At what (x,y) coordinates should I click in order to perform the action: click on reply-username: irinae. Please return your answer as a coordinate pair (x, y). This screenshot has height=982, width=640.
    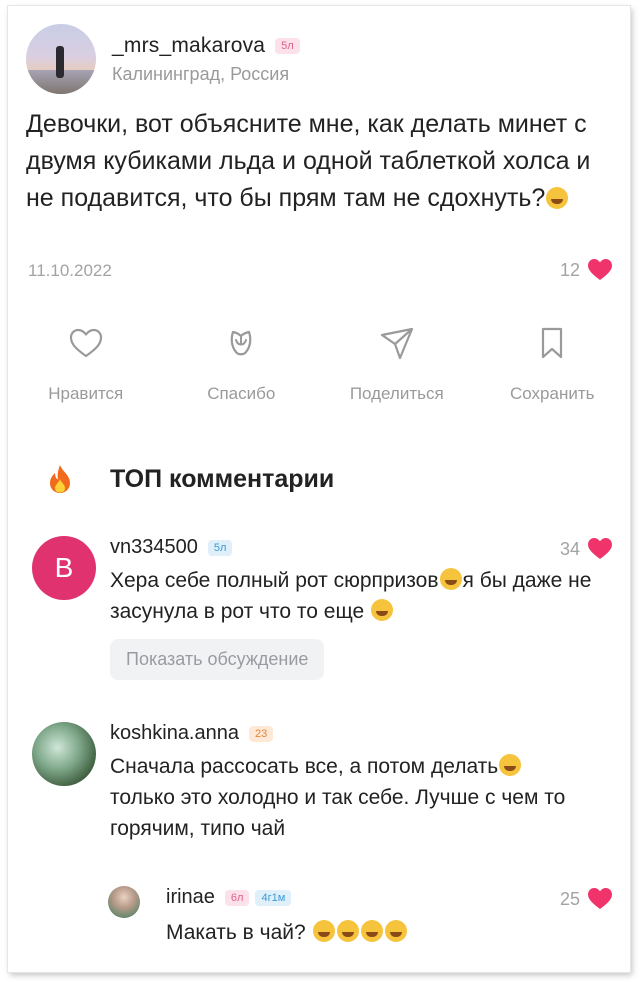
    Looking at the image, I should click on (190, 897).